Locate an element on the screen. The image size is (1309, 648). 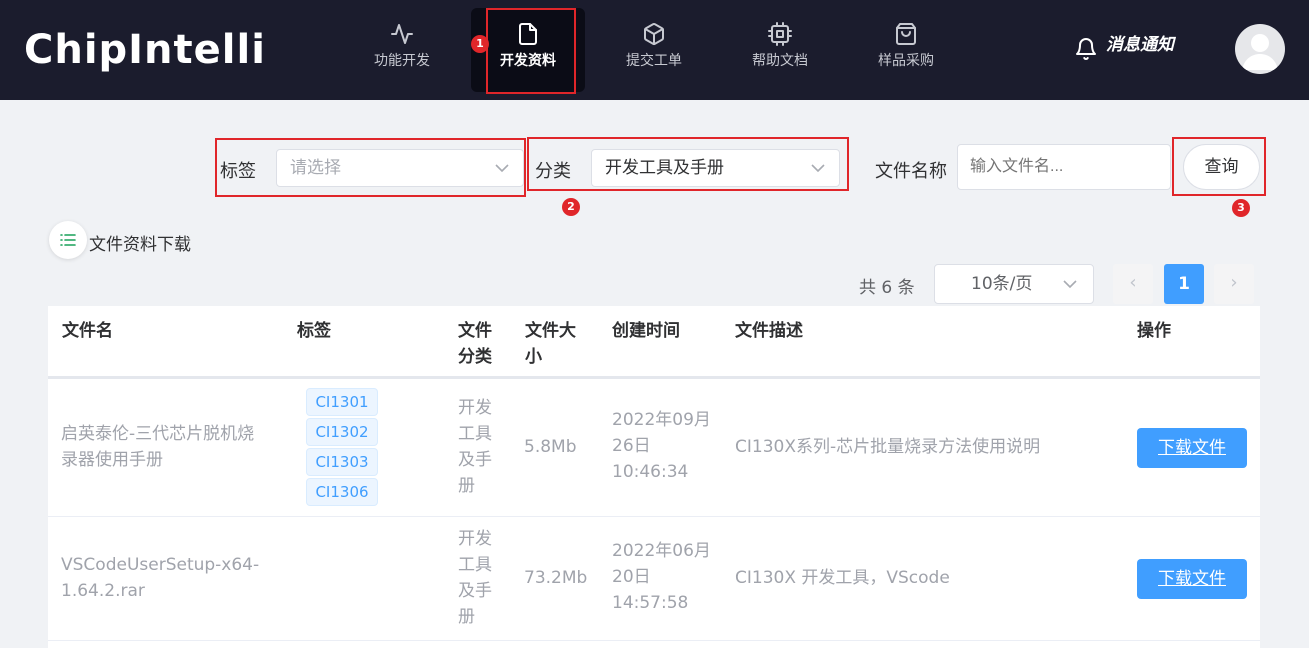
category-select-value: 开发工具及手册 is located at coordinates (664, 168).